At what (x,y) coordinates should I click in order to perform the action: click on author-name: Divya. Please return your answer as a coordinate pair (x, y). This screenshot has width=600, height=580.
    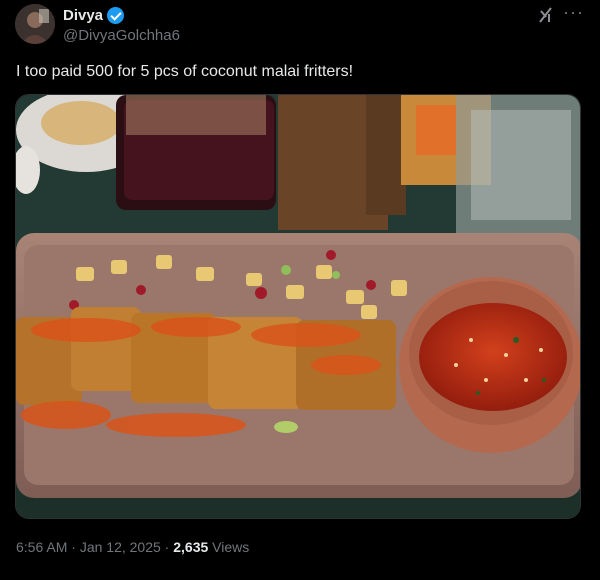
    Looking at the image, I should click on (83, 15).